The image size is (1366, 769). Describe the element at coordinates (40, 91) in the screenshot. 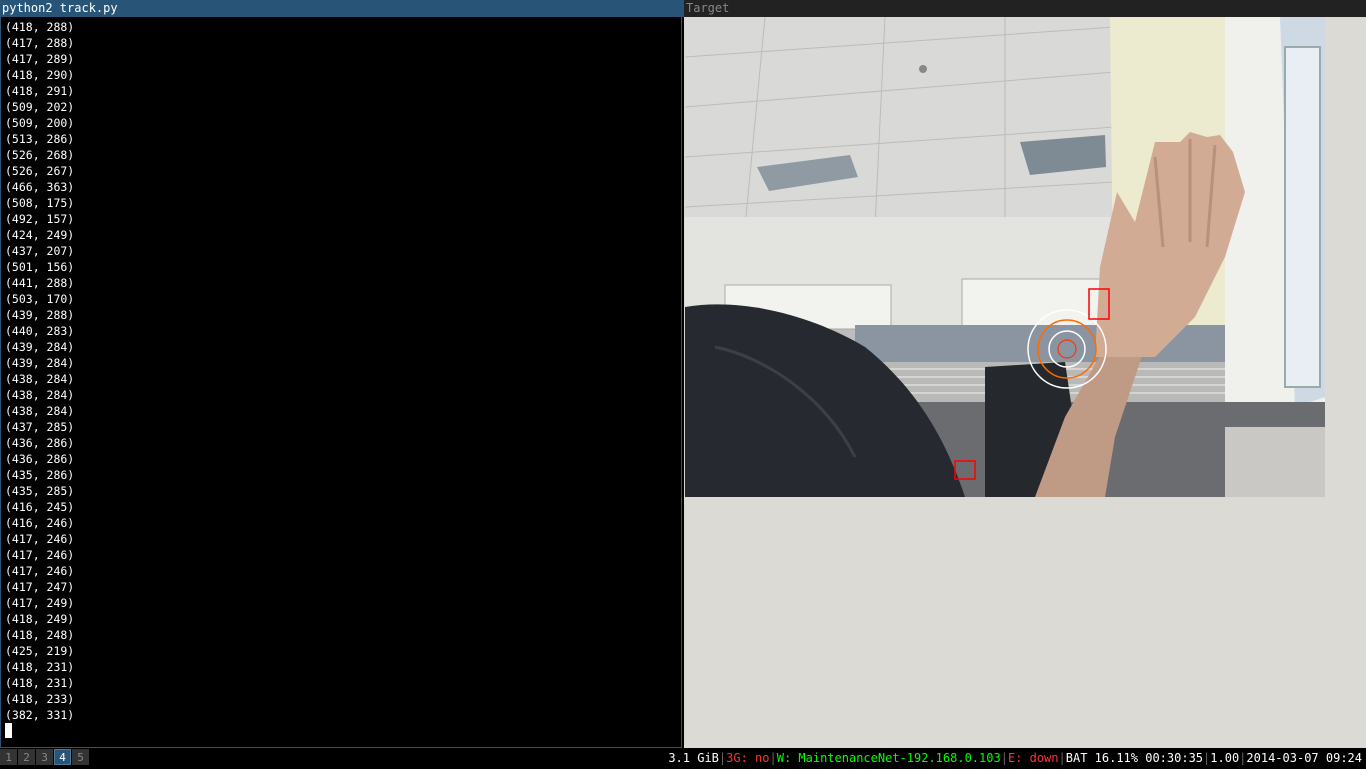

I see `terminal-line: (418, 291)` at that location.